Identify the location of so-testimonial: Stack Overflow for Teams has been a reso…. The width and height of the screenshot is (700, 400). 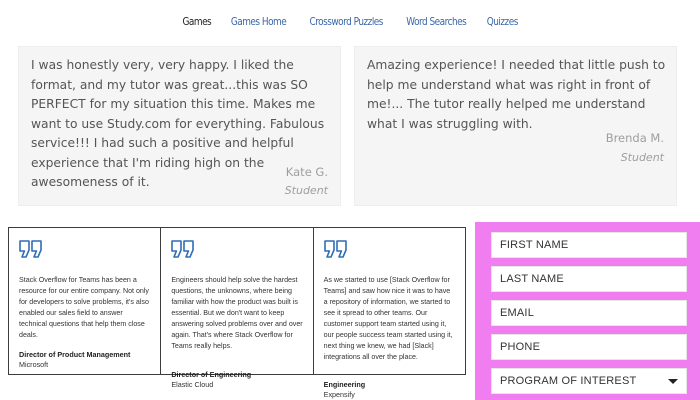
(85, 301).